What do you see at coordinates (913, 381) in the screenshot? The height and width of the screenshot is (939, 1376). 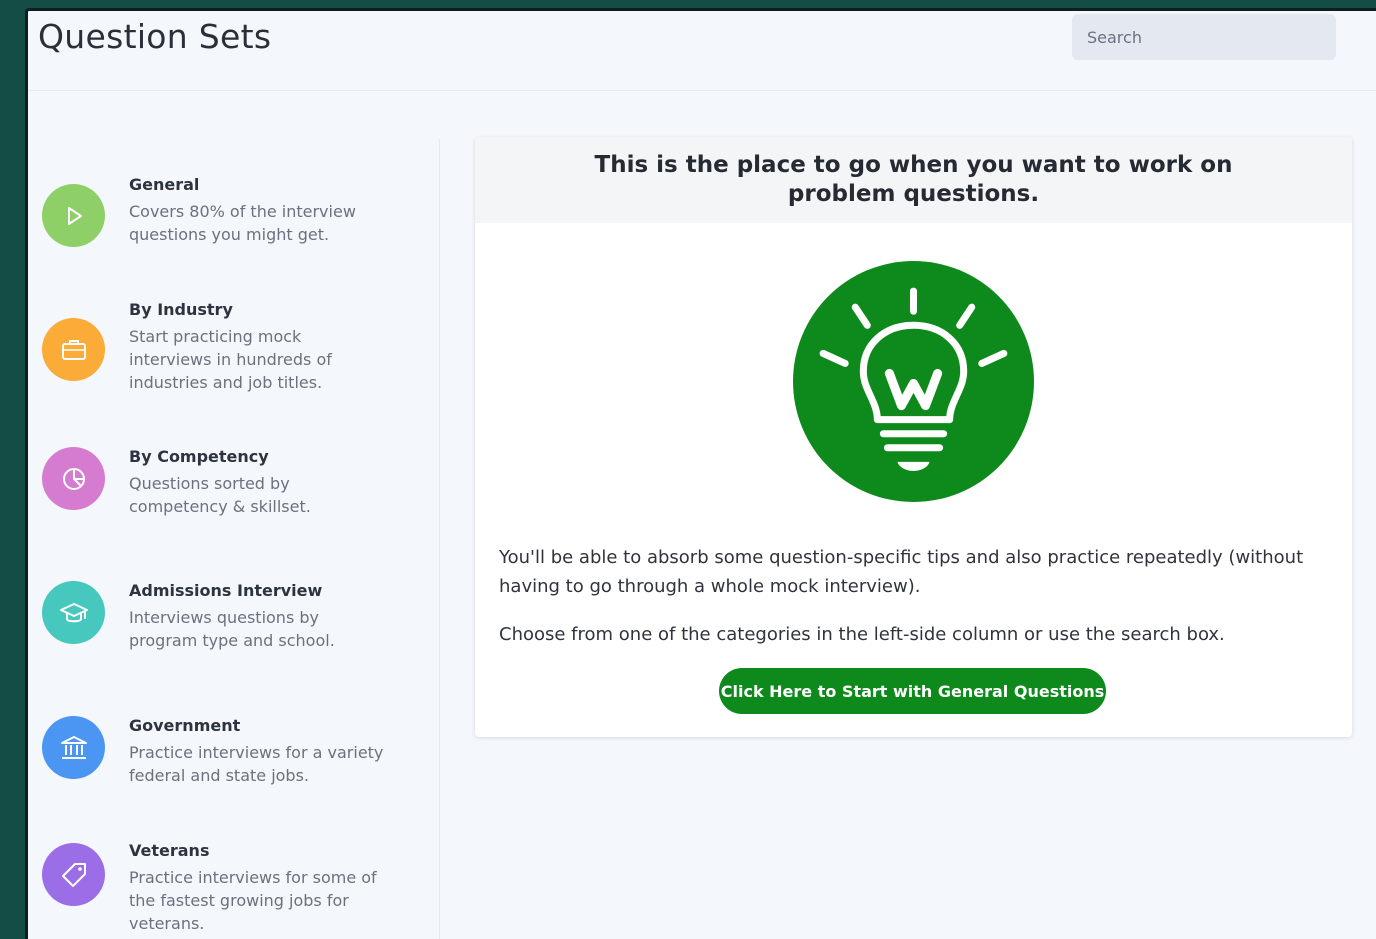 I see `lightbulb-icon` at bounding box center [913, 381].